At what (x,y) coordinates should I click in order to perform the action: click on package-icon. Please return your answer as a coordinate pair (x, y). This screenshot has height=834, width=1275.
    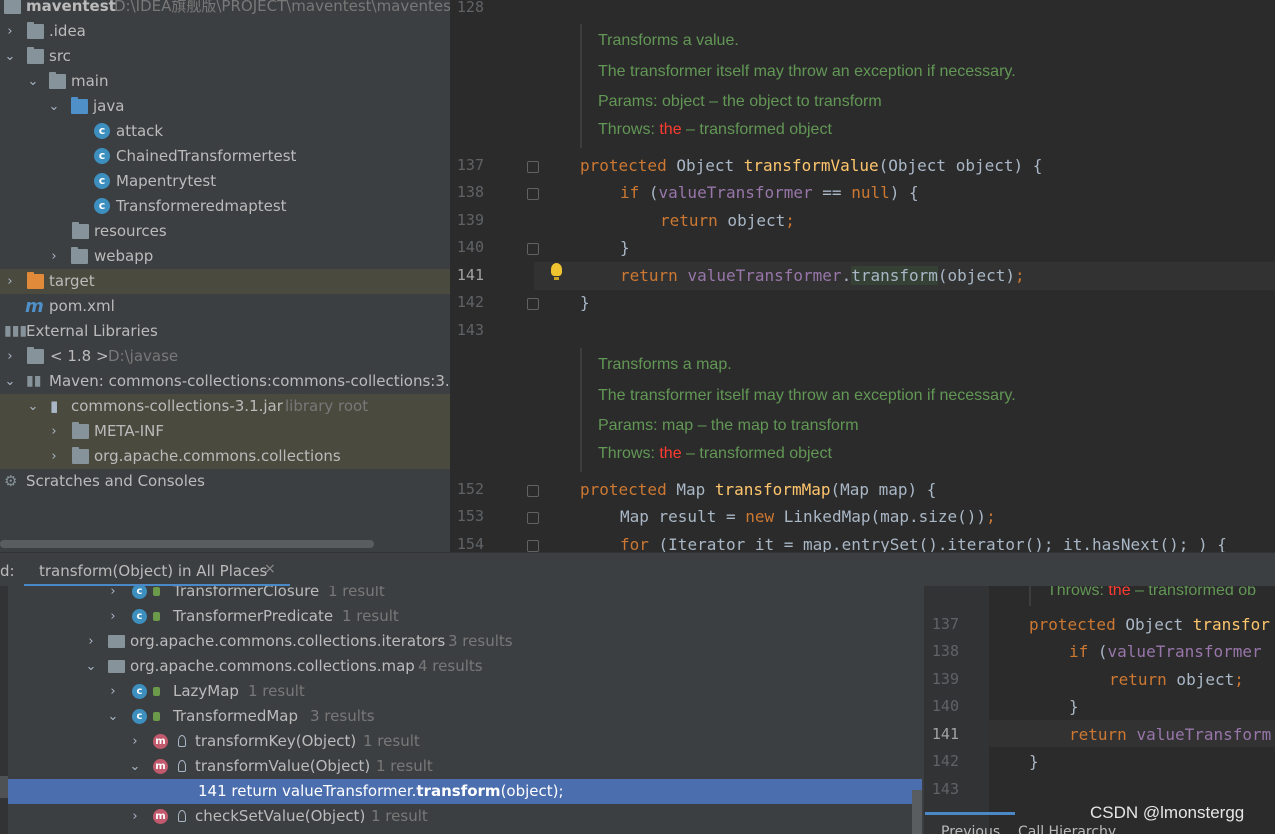
    Looking at the image, I should click on (80, 455).